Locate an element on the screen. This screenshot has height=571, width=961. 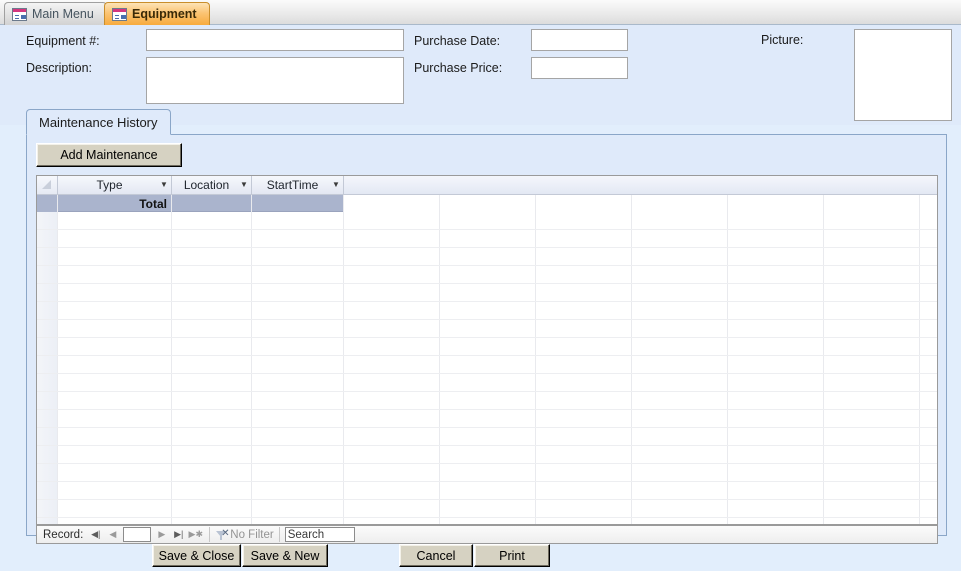
filter-status: ✕ No Filter is located at coordinates (244, 534).